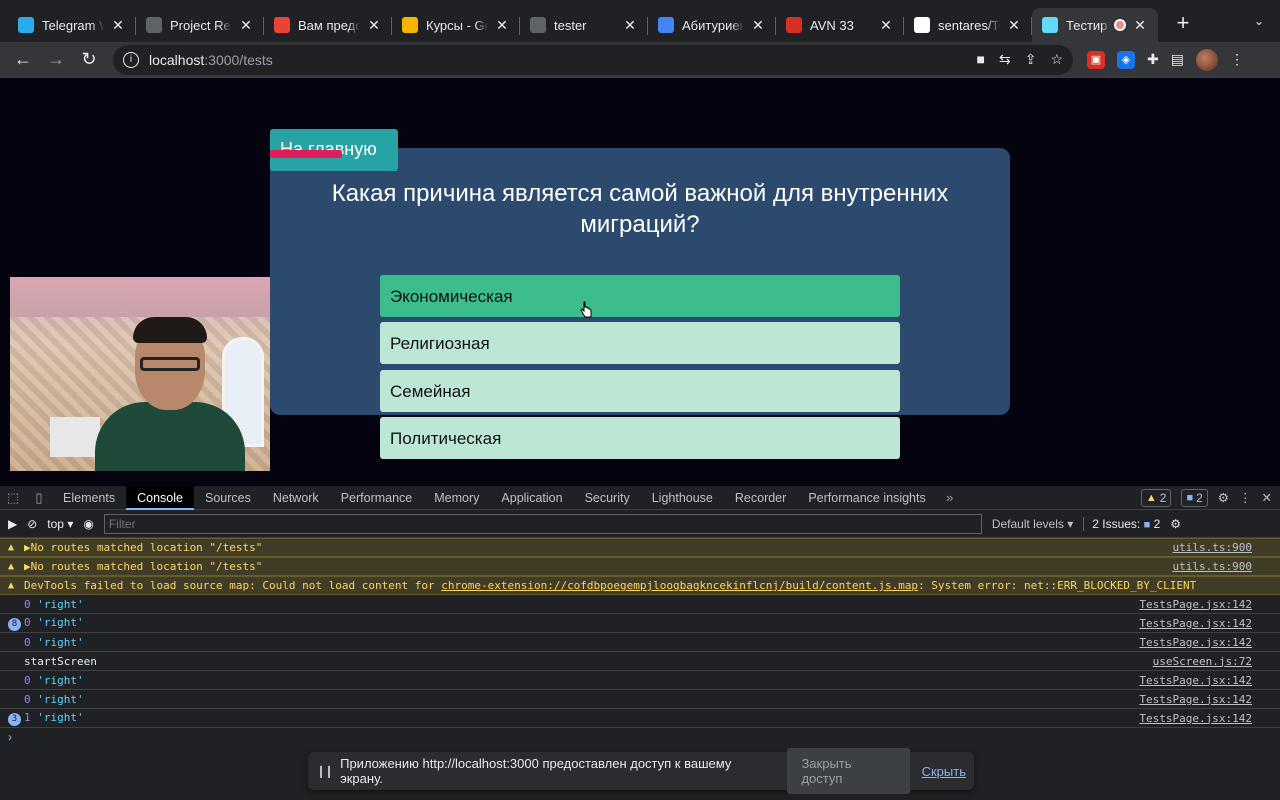  What do you see at coordinates (451, 296) in the screenshot?
I see `answer-label: Экономическая` at bounding box center [451, 296].